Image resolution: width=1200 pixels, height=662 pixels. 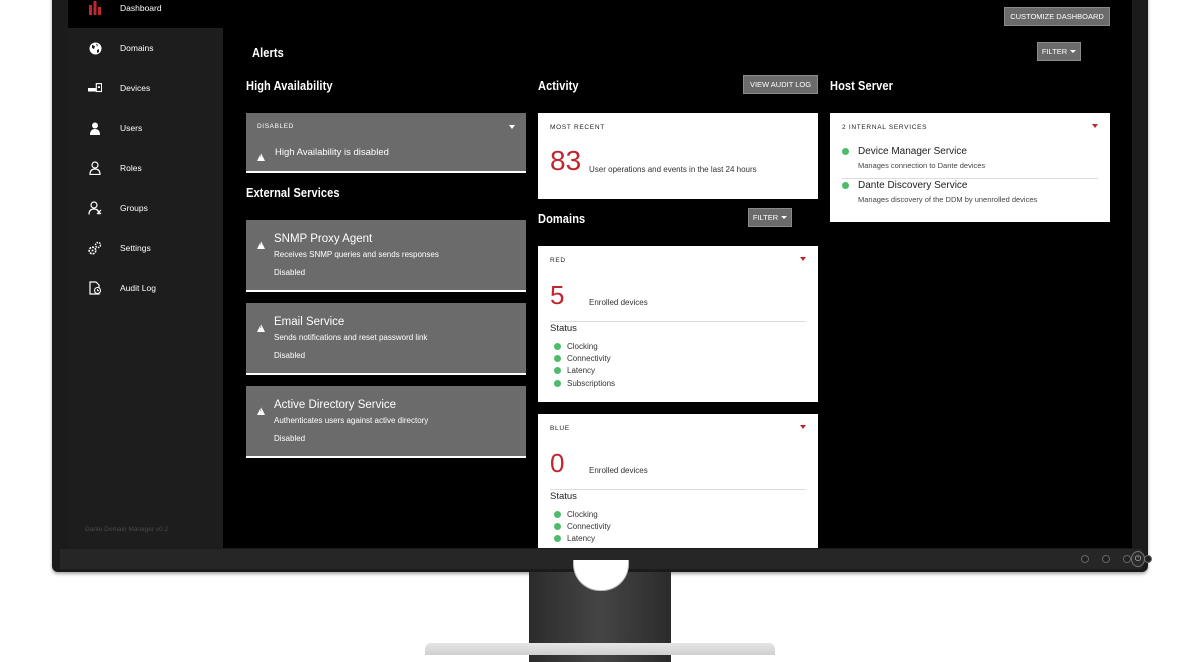 I want to click on sidebar-item-label: Audit Log, so click(x=138, y=288).